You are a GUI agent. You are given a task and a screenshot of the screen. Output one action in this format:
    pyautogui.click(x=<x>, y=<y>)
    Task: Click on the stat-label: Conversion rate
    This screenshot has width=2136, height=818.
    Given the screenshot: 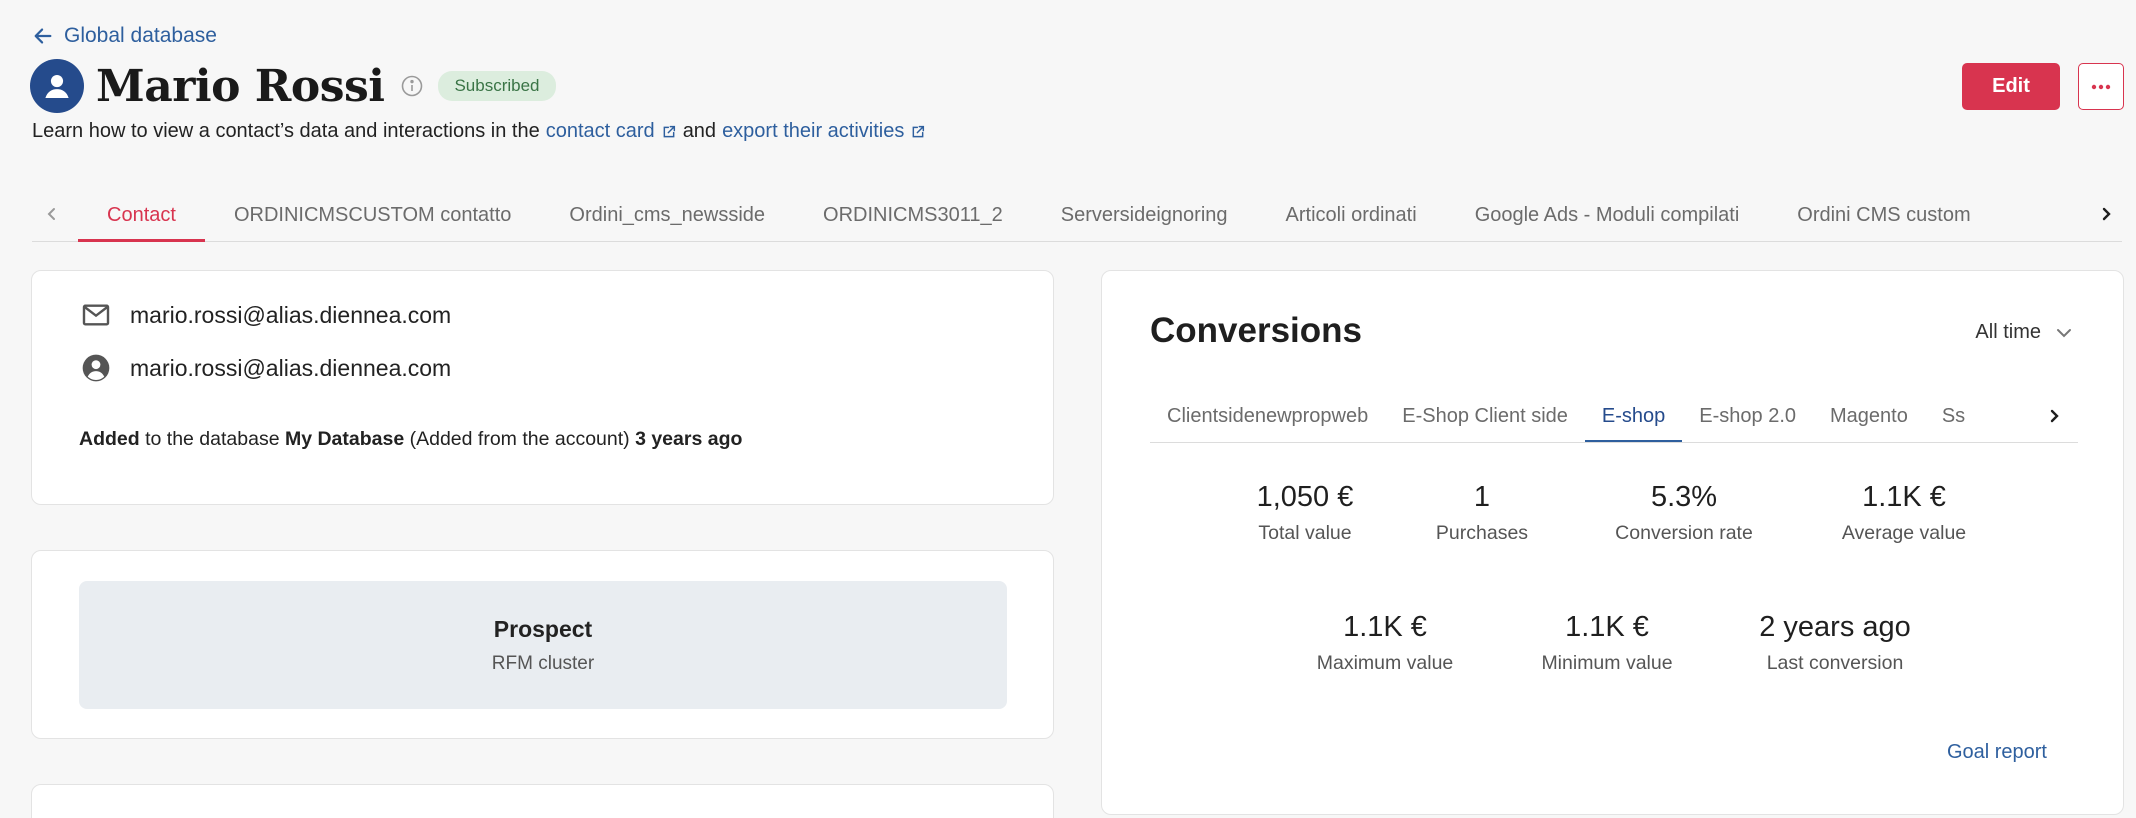 What is the action you would take?
    pyautogui.click(x=1684, y=533)
    